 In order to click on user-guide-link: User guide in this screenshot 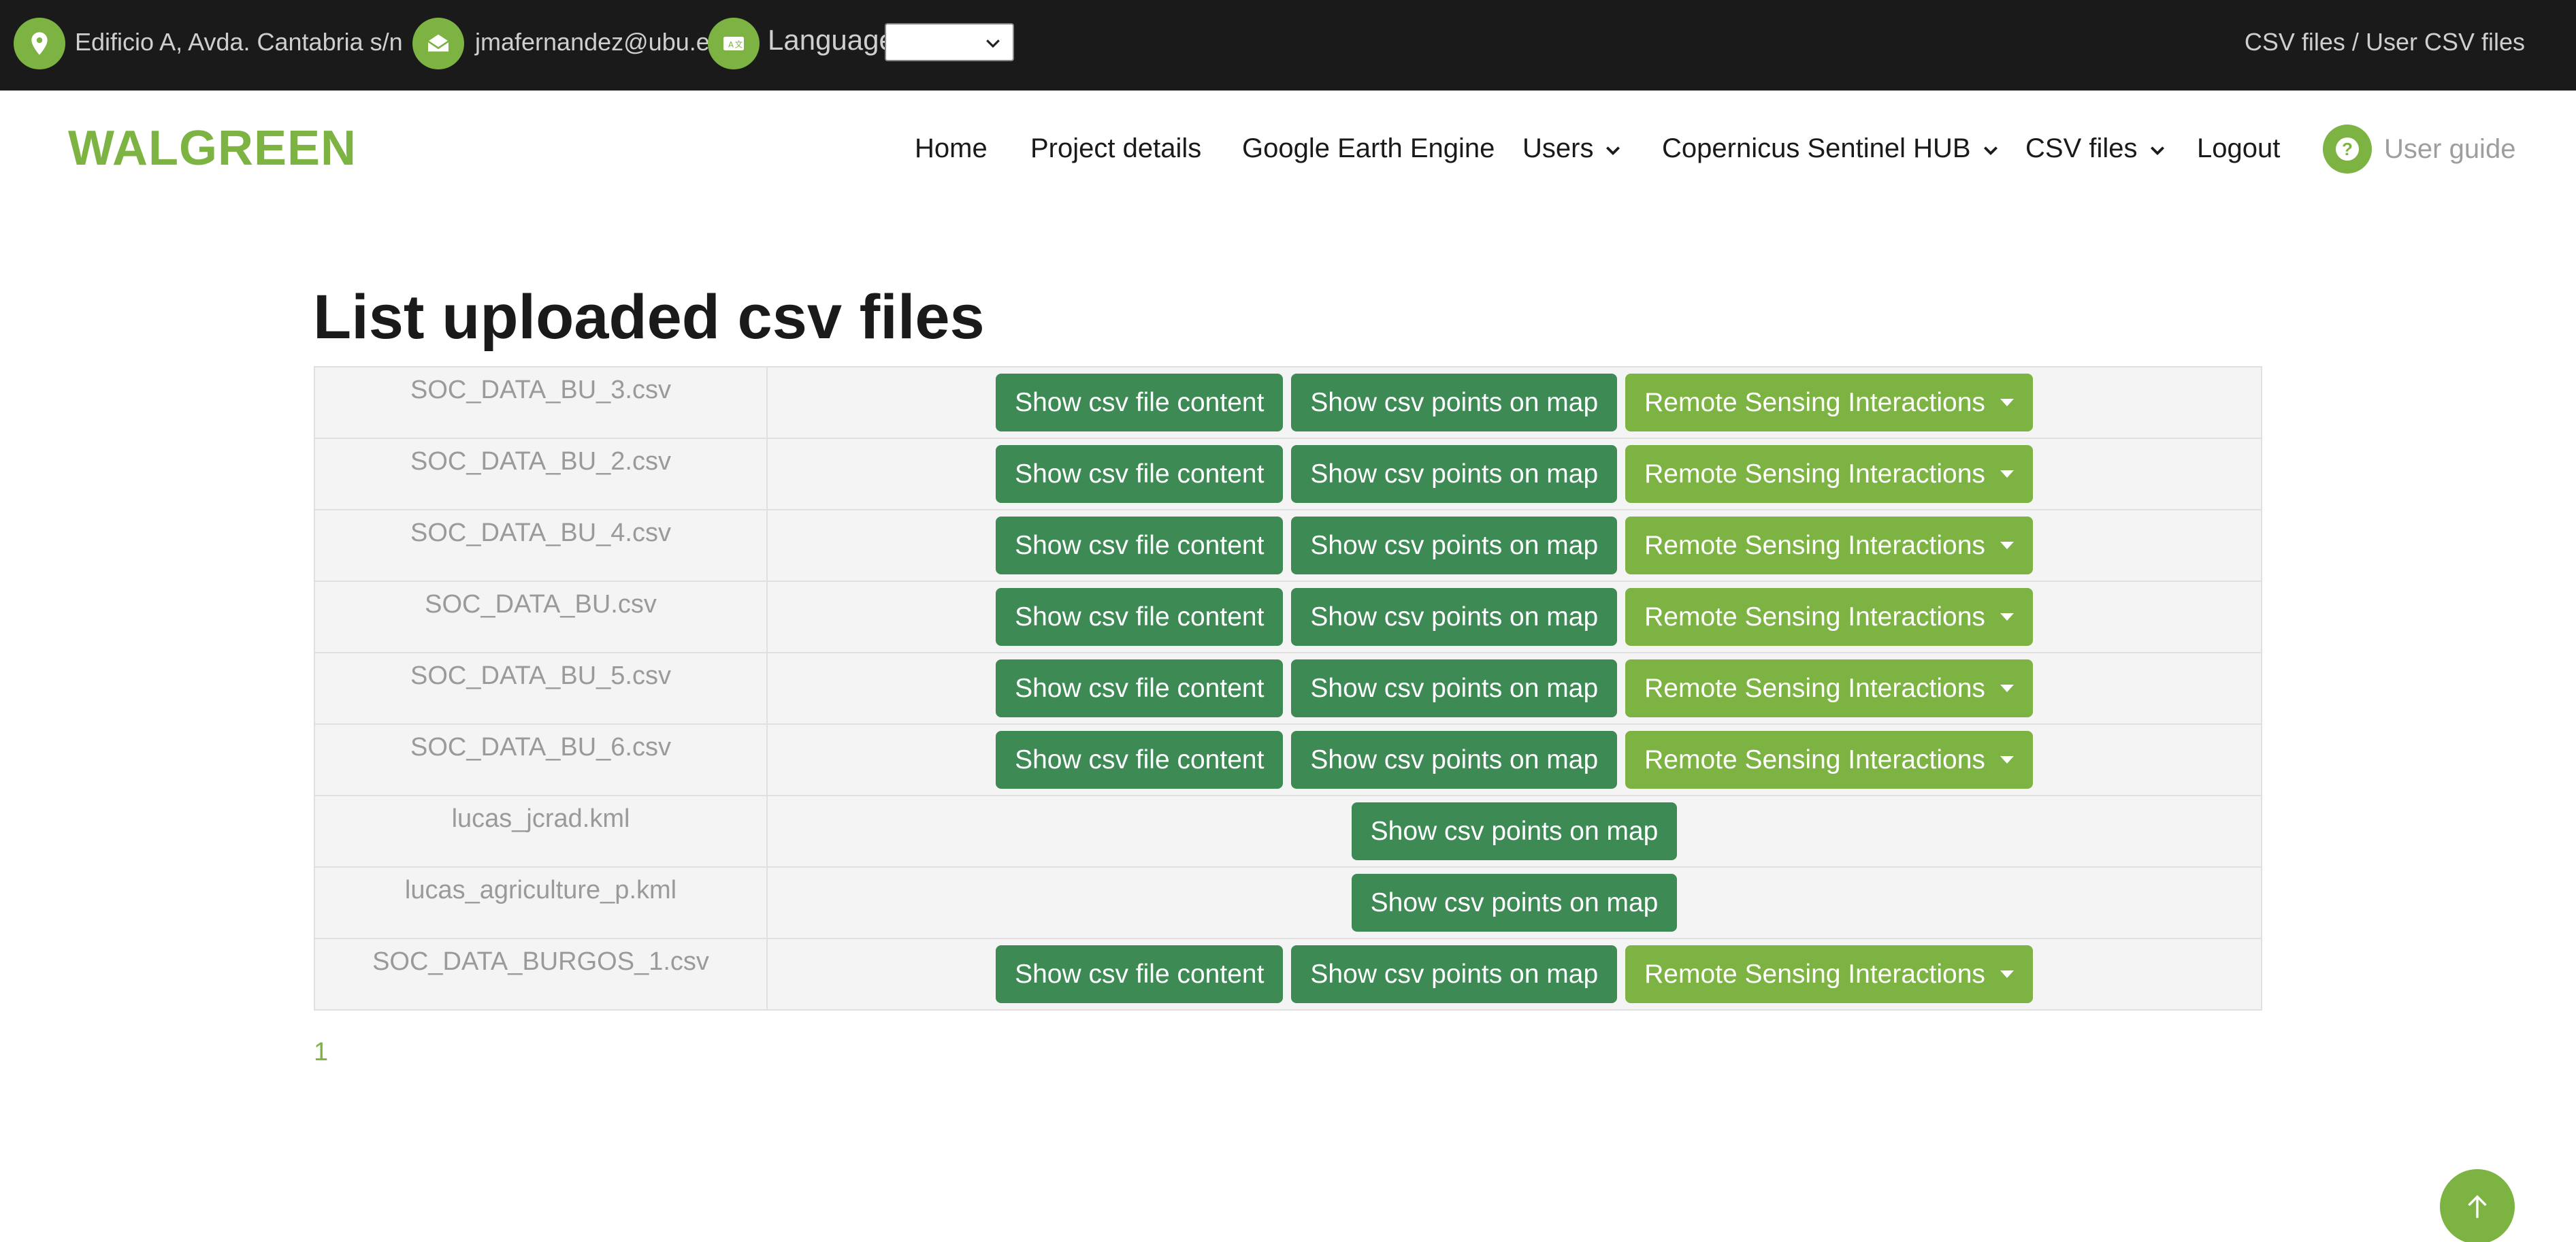, I will do `click(2449, 149)`.